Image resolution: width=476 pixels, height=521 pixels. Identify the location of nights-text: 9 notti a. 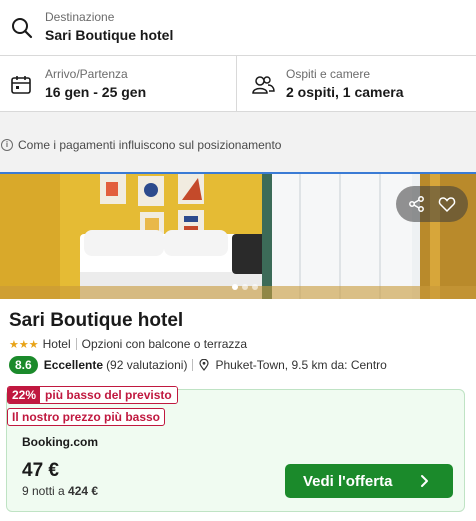
(43, 491).